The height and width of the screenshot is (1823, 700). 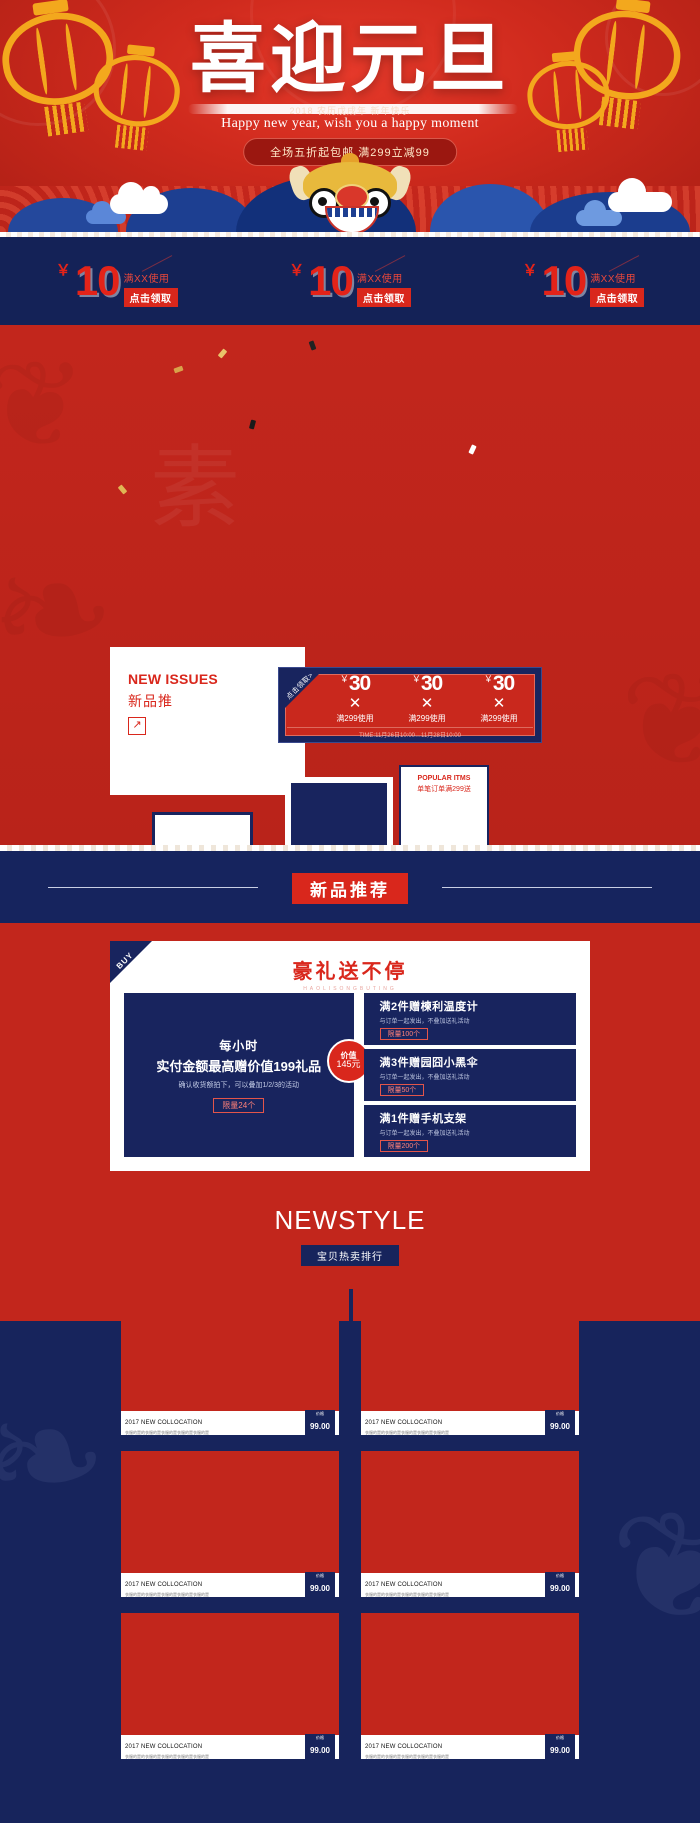 What do you see at coordinates (444, 805) in the screenshot?
I see `popular-items-card: POPULAR ITMS 单笔订单满299送 限量100个 点击抢购` at bounding box center [444, 805].